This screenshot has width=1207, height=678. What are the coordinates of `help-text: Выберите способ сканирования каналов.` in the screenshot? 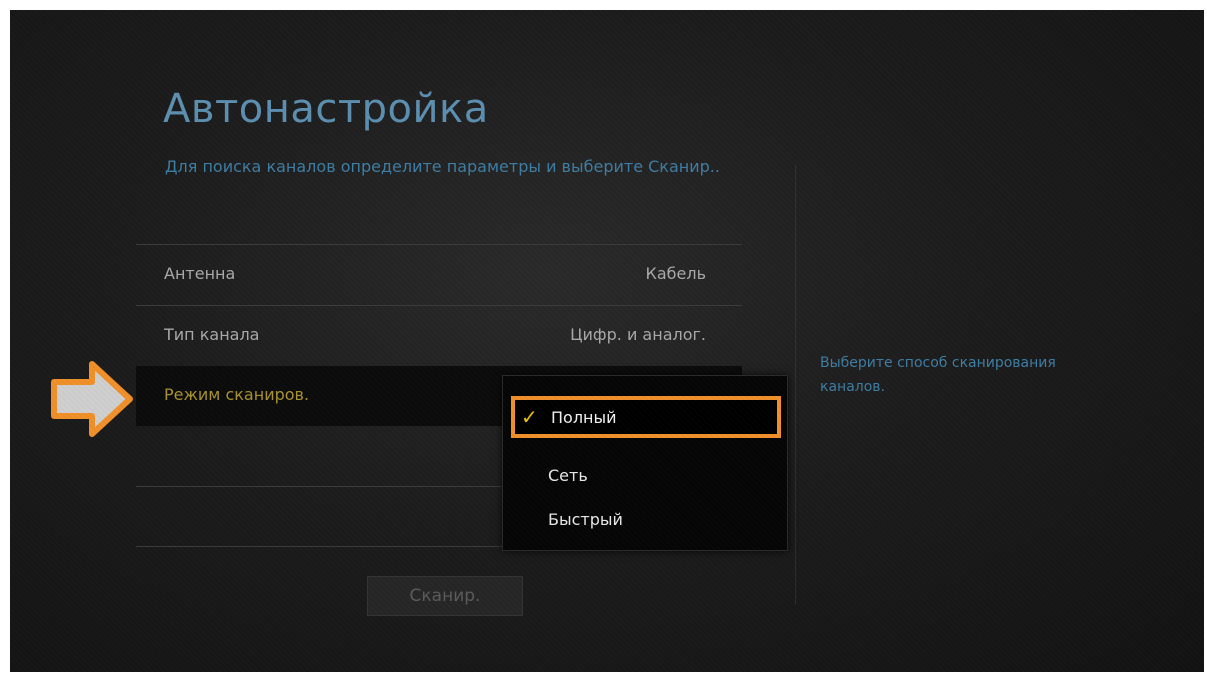 It's located at (938, 375).